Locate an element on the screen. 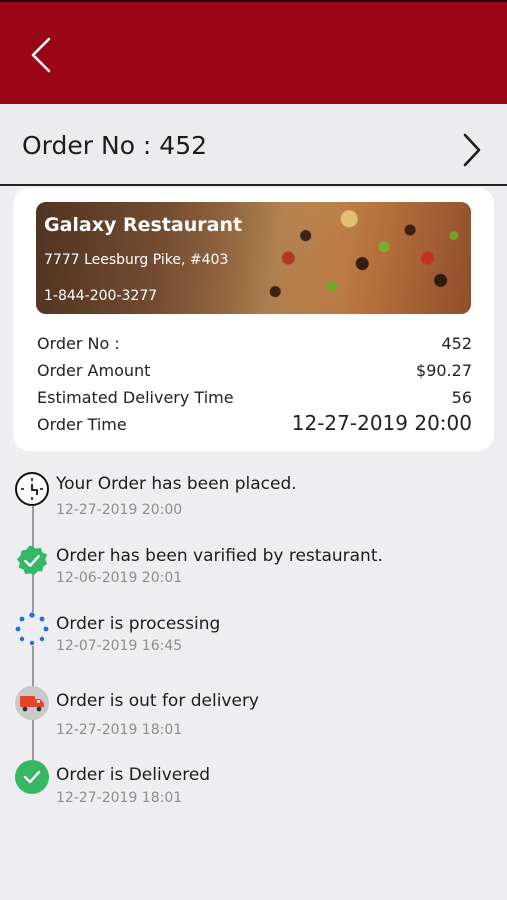  timeline-step-title: Order is out for delivery is located at coordinates (157, 701).